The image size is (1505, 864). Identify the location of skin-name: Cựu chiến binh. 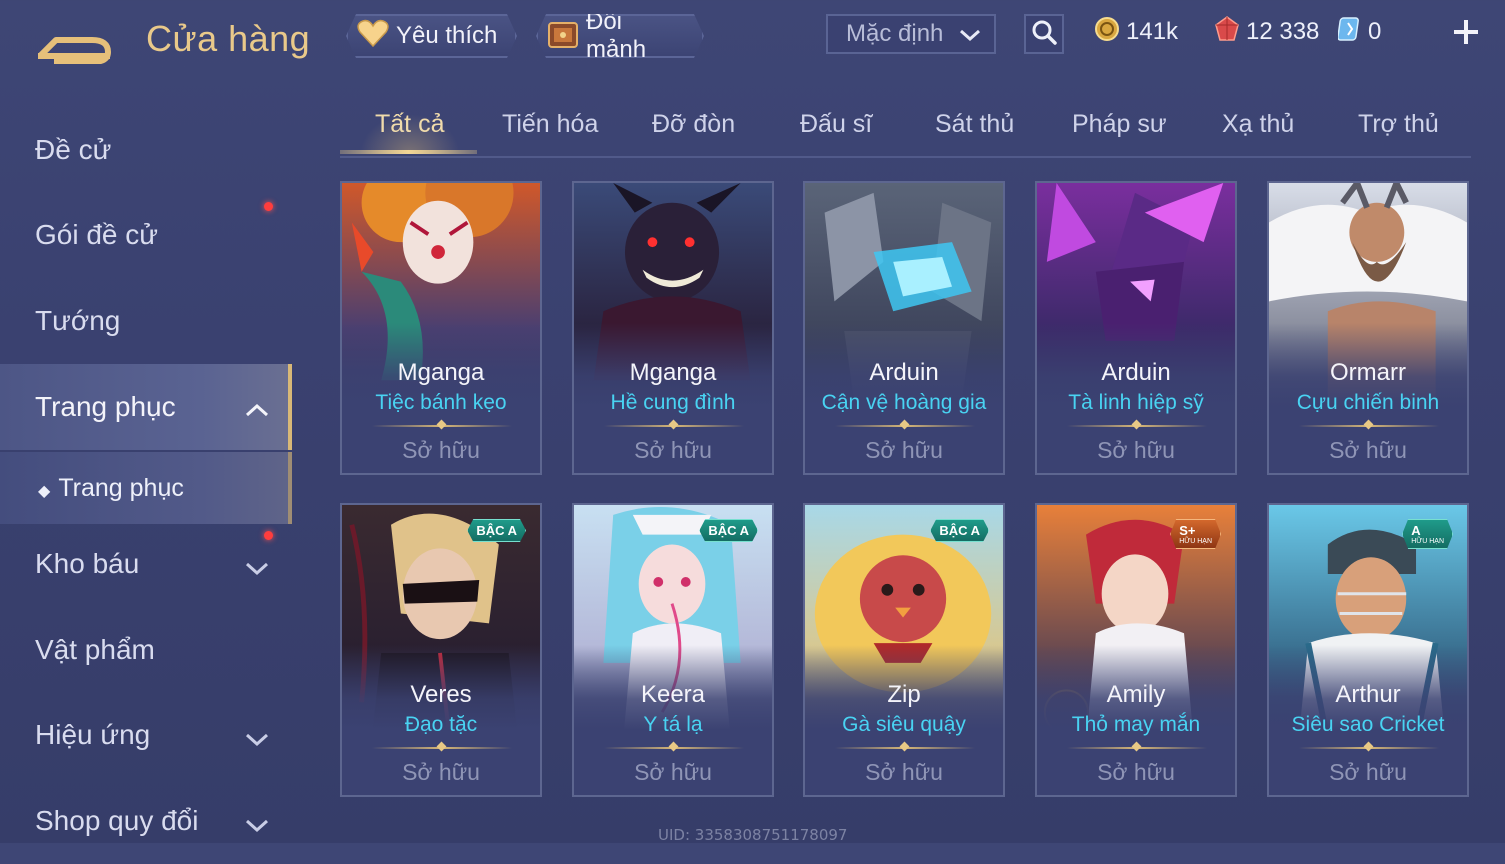
(1368, 402).